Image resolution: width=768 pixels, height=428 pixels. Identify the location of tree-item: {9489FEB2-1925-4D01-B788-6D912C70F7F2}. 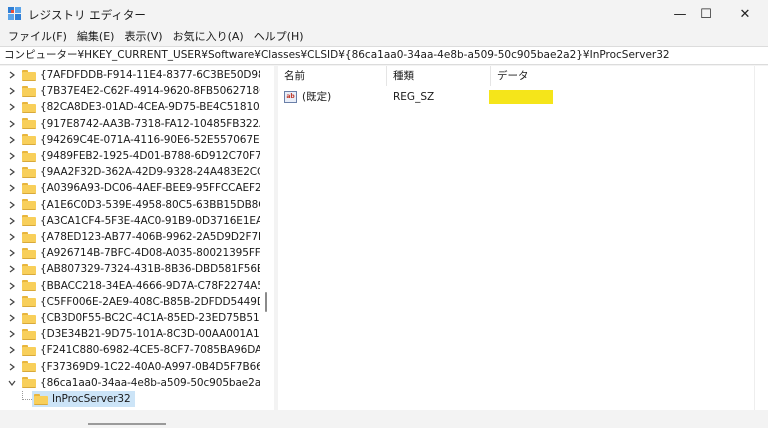
(130, 156).